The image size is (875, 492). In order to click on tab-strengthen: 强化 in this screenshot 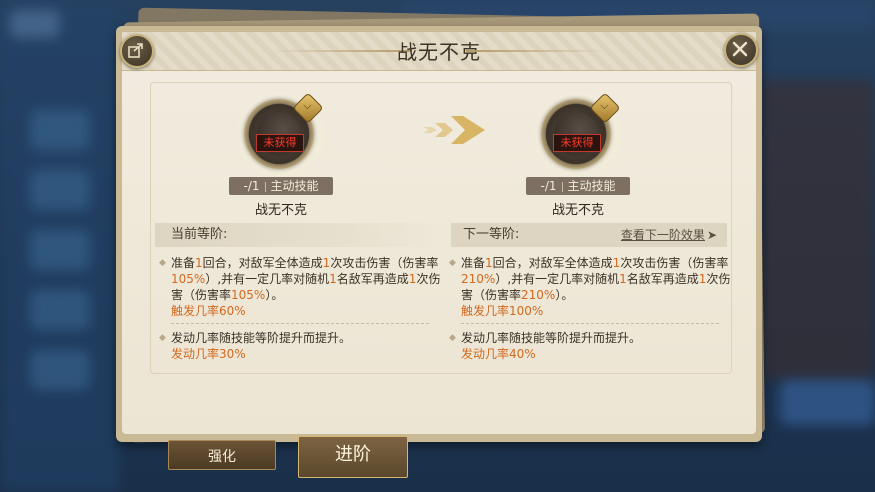, I will do `click(222, 455)`.